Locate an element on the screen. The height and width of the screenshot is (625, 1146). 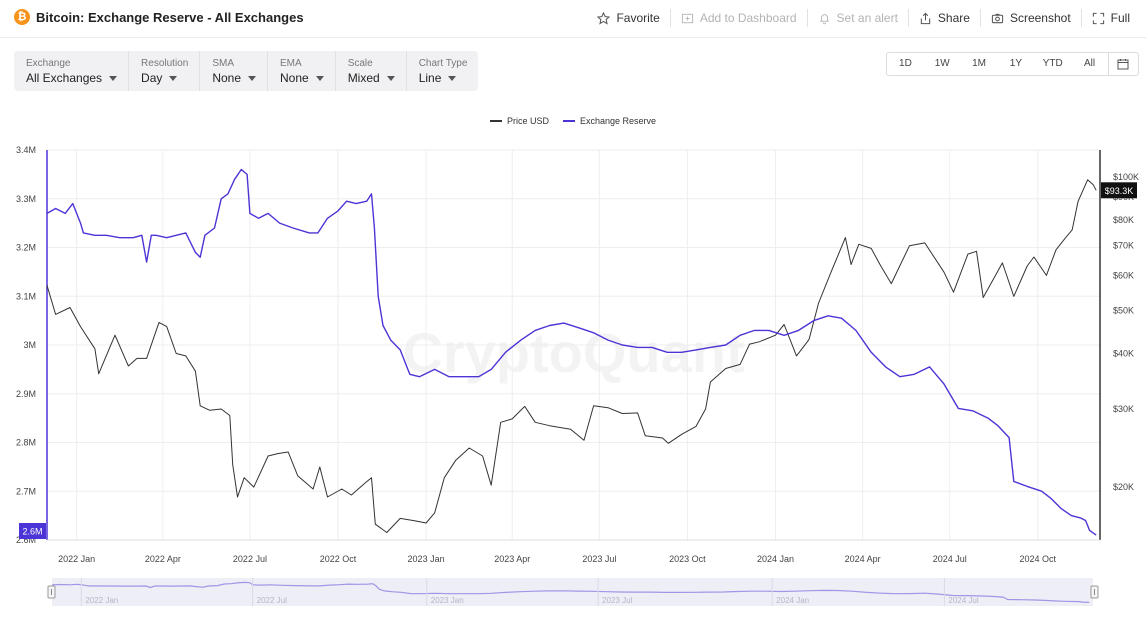
x-tick-label: 2024 Jan is located at coordinates (775, 559).